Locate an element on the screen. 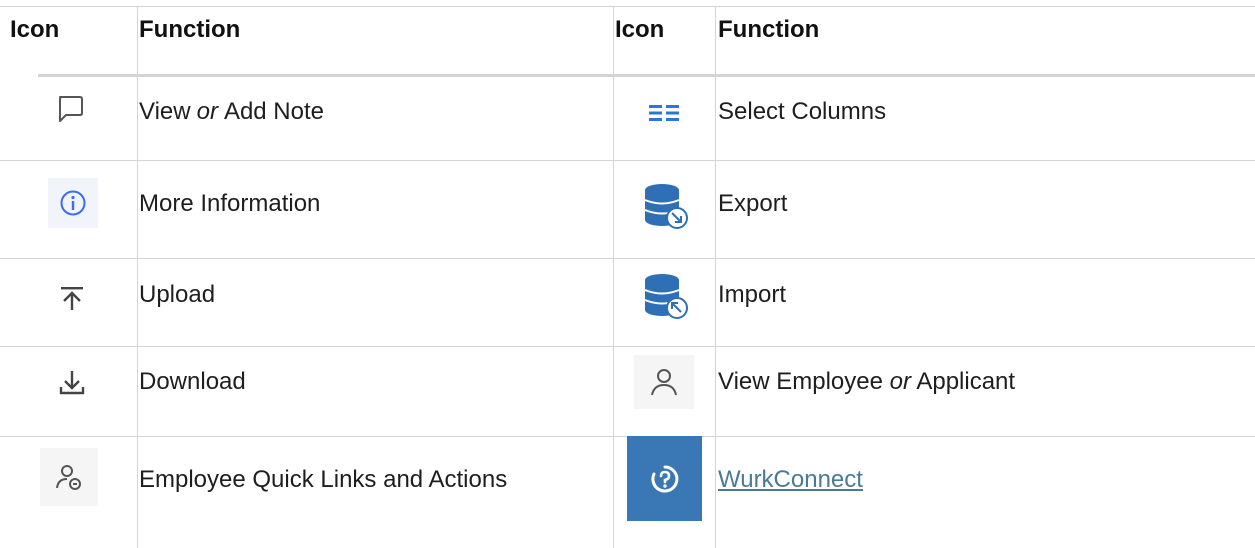  table-cell-function: Upload is located at coordinates (177, 295).